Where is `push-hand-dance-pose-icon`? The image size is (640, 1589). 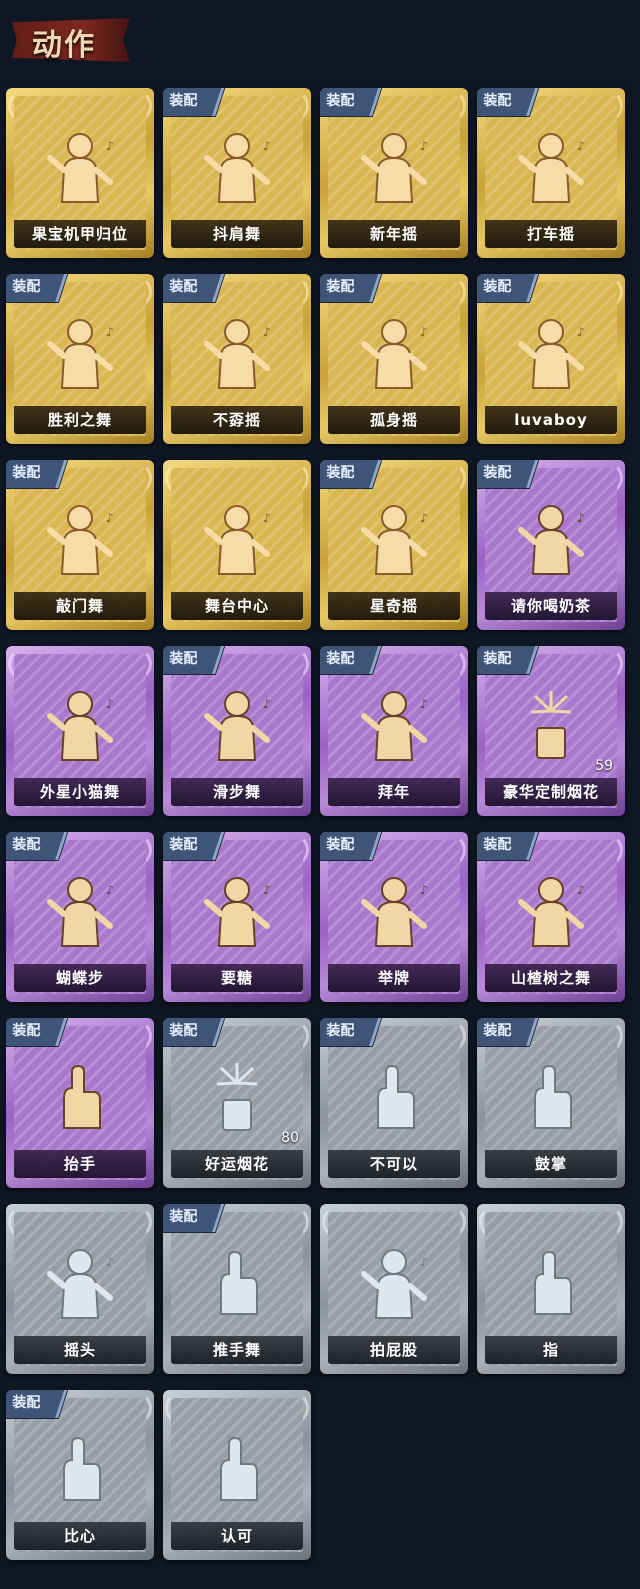
push-hand-dance-pose-icon is located at coordinates (239, 1282).